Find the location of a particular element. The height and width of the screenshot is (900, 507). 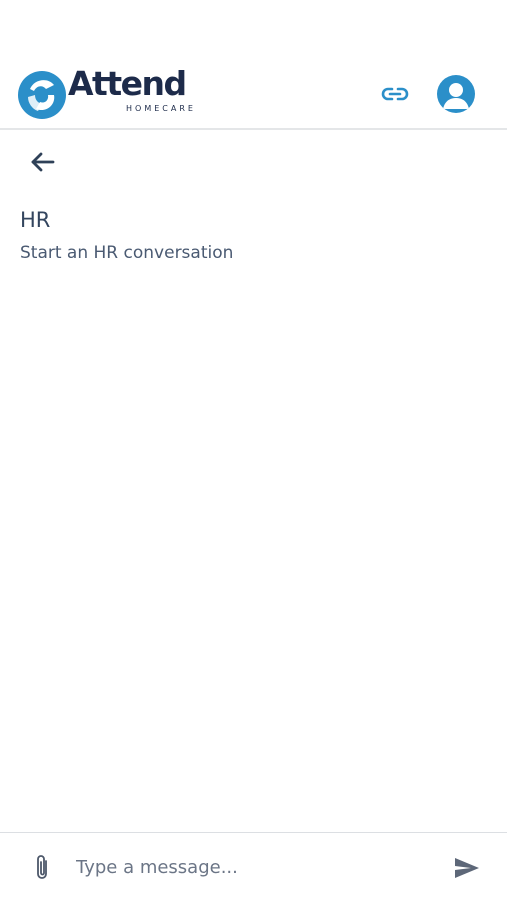

paperclip-icon is located at coordinates (42, 867).